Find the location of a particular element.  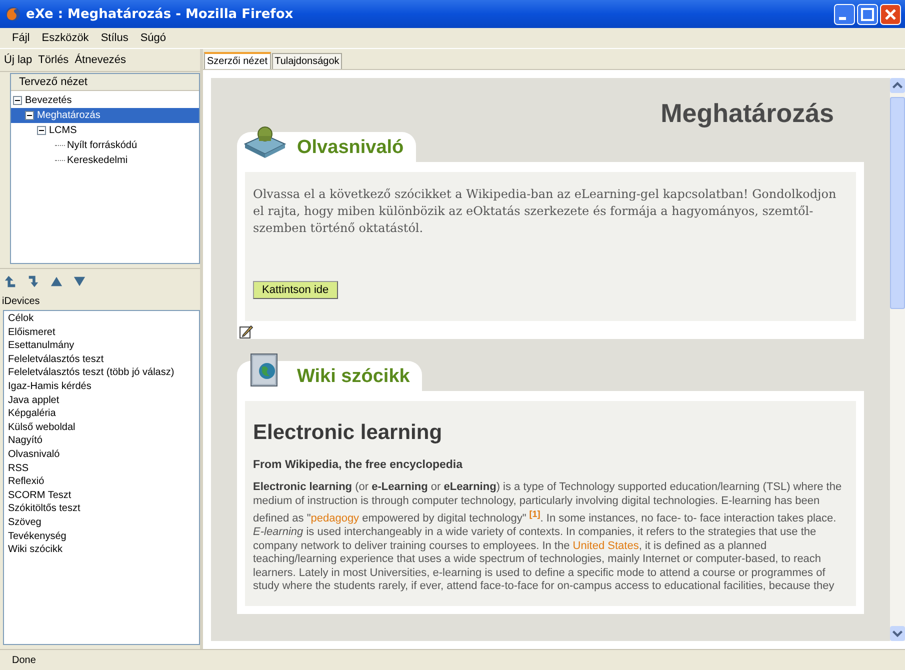

status-text: Done is located at coordinates (452, 659).